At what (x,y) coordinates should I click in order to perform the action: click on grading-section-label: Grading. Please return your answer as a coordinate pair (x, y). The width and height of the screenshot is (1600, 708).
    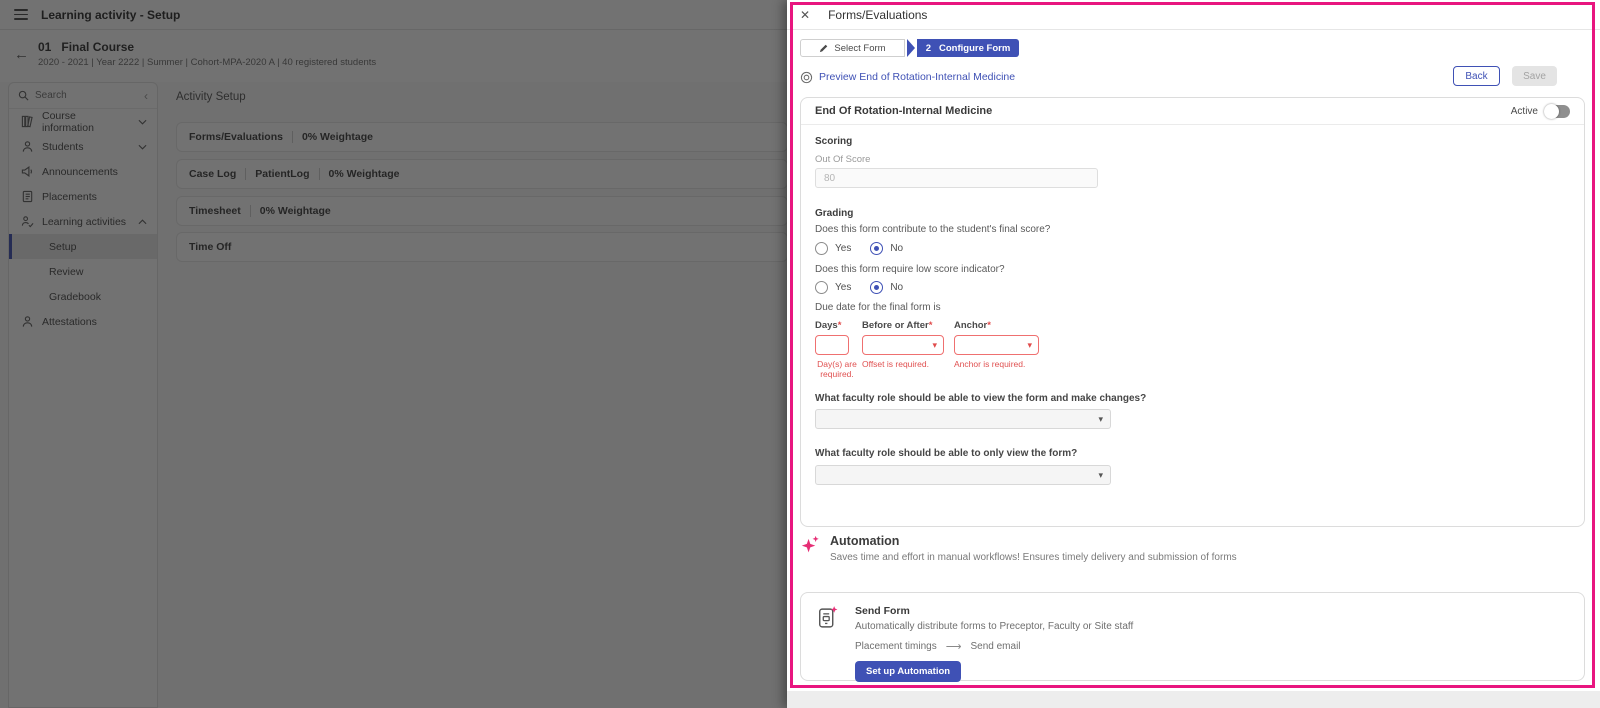
    Looking at the image, I should click on (834, 213).